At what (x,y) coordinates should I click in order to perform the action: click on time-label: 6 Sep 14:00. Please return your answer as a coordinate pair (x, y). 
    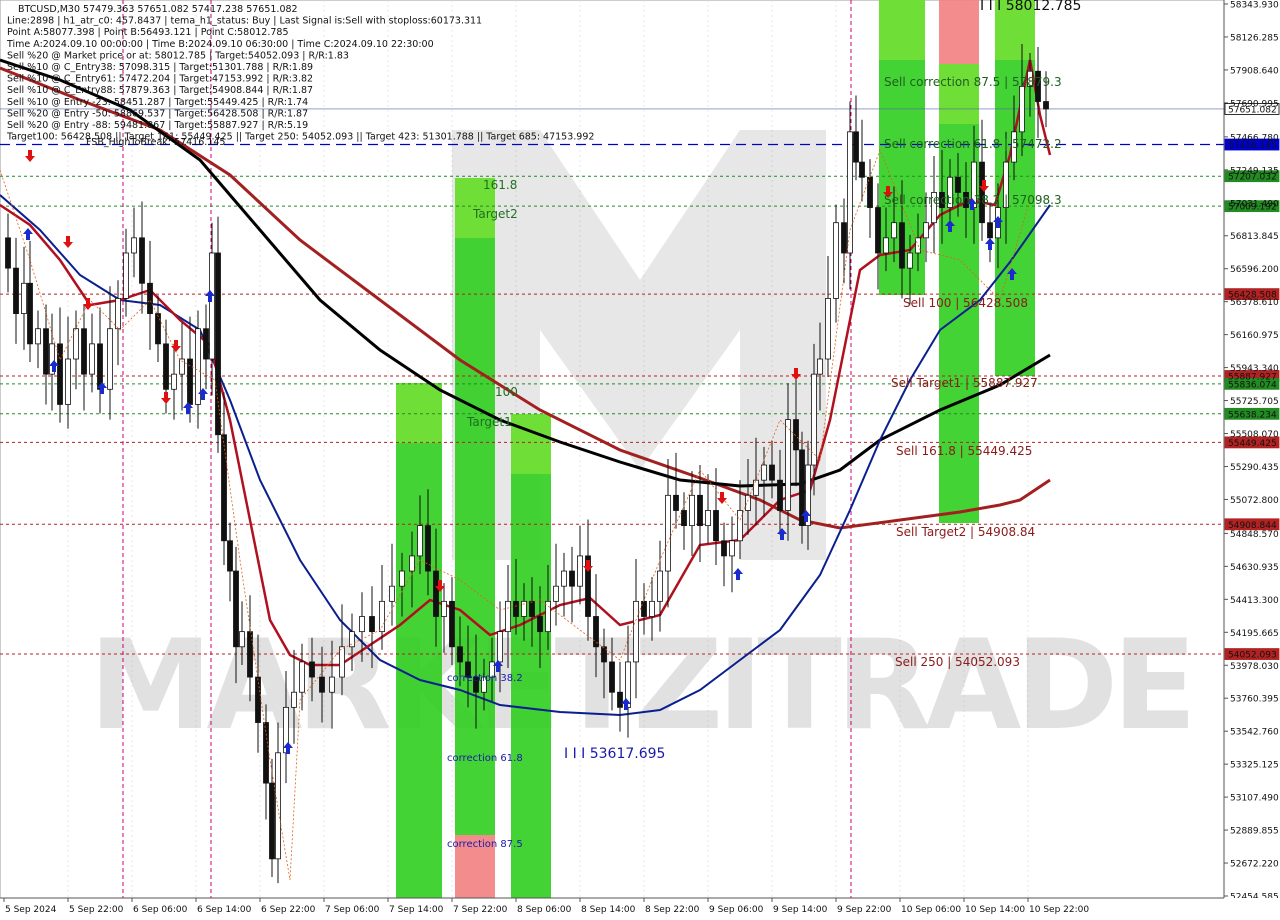
    Looking at the image, I should click on (224, 910).